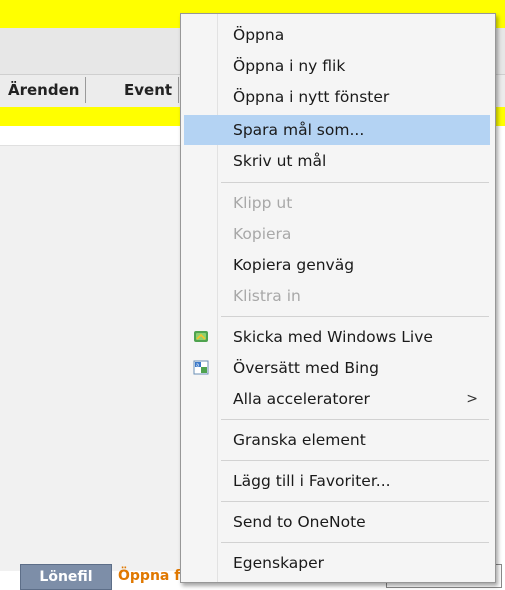 This screenshot has width=505, height=590. Describe the element at coordinates (294, 265) in the screenshot. I see `menu-item-label: Kopiera genväg` at that location.